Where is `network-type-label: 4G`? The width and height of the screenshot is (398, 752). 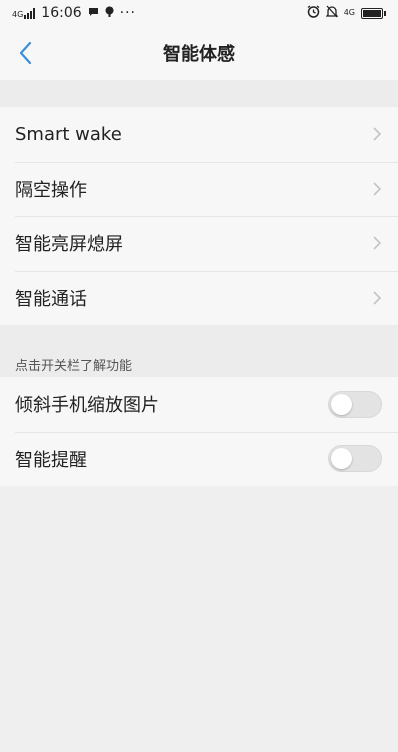
network-type-label: 4G is located at coordinates (18, 14).